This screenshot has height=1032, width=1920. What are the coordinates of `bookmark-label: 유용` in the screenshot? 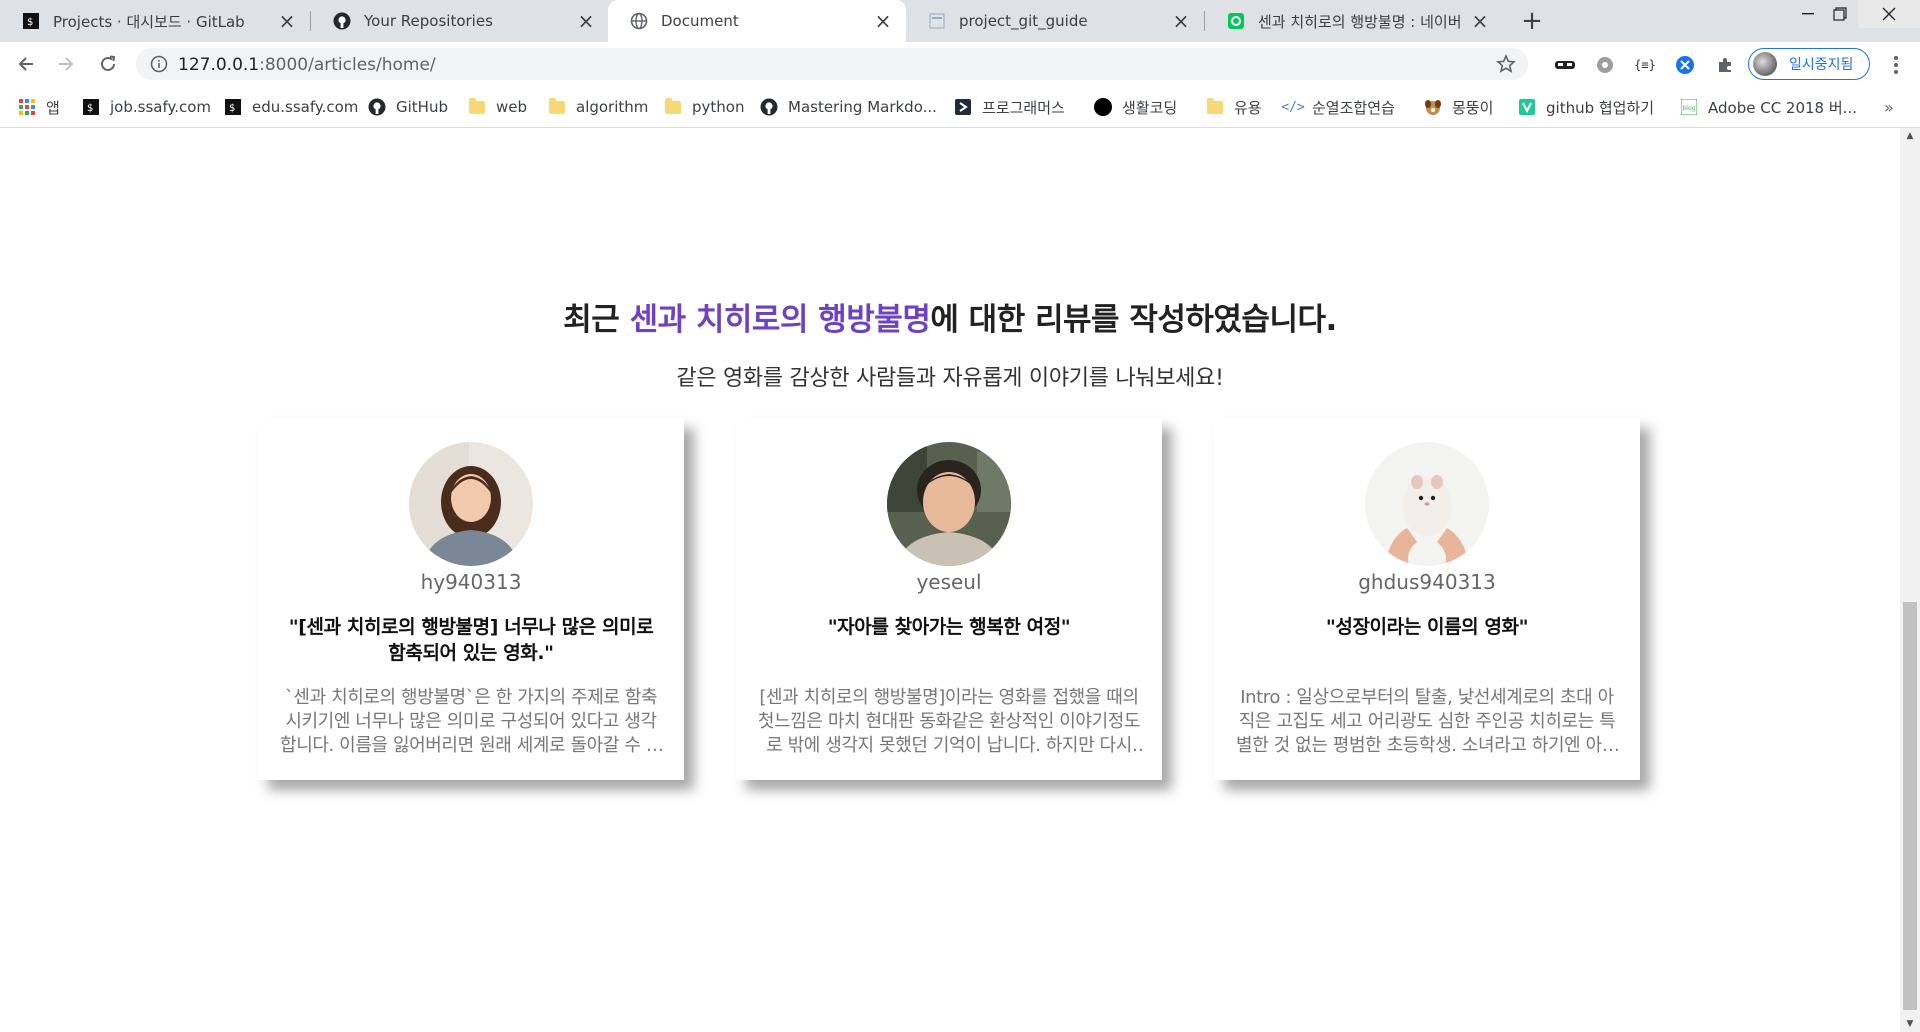 It's located at (1248, 107).